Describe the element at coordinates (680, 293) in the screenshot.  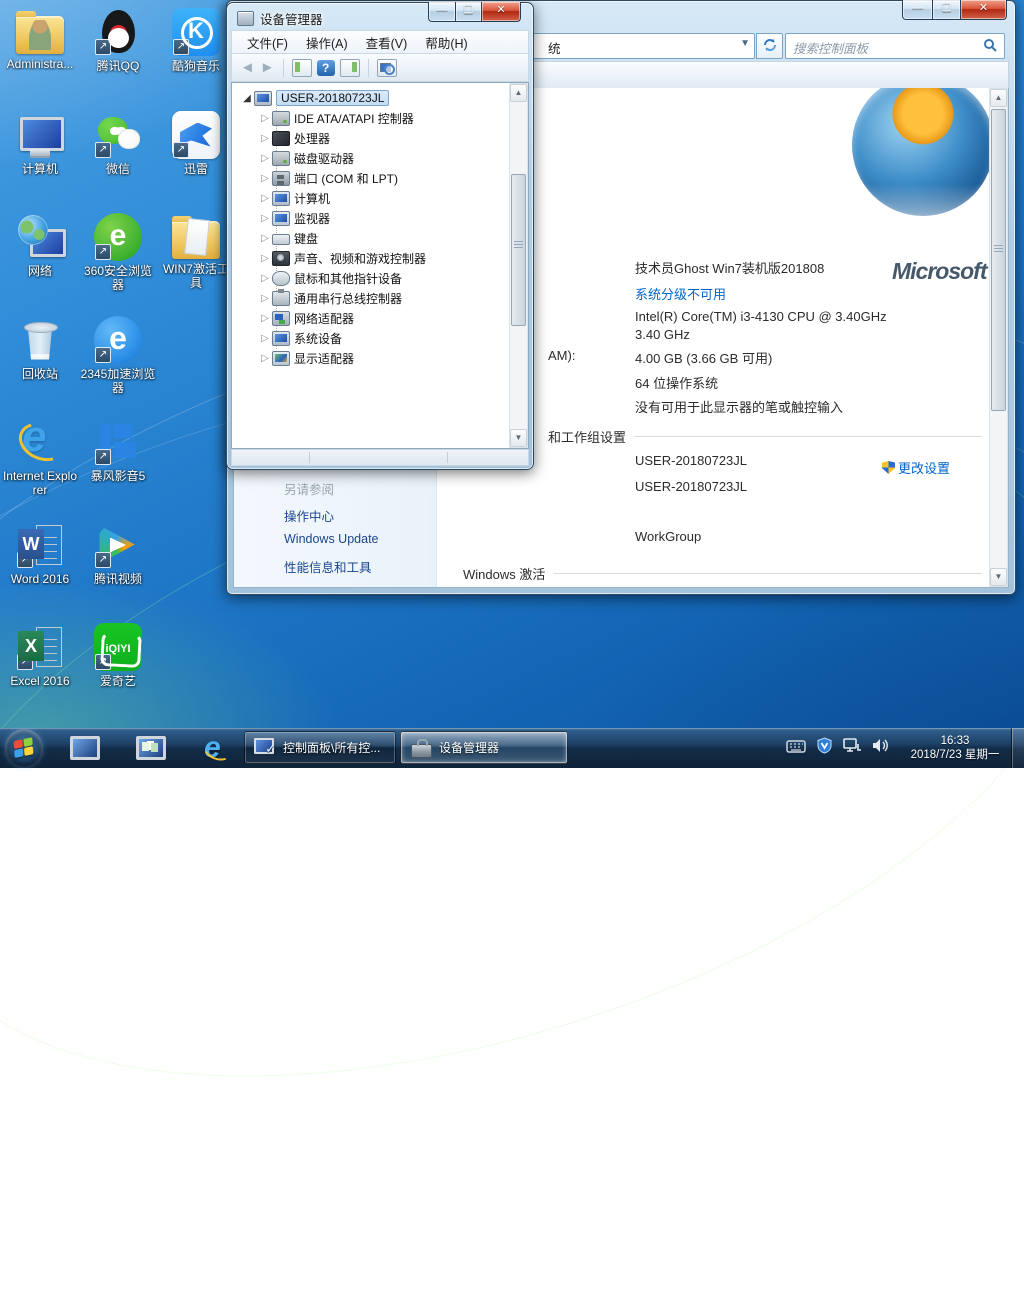
I see `system-rating-link: 系统分级不可用` at that location.